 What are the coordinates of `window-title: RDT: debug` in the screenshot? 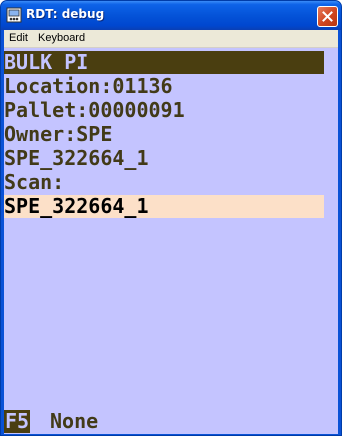 It's located at (65, 14).